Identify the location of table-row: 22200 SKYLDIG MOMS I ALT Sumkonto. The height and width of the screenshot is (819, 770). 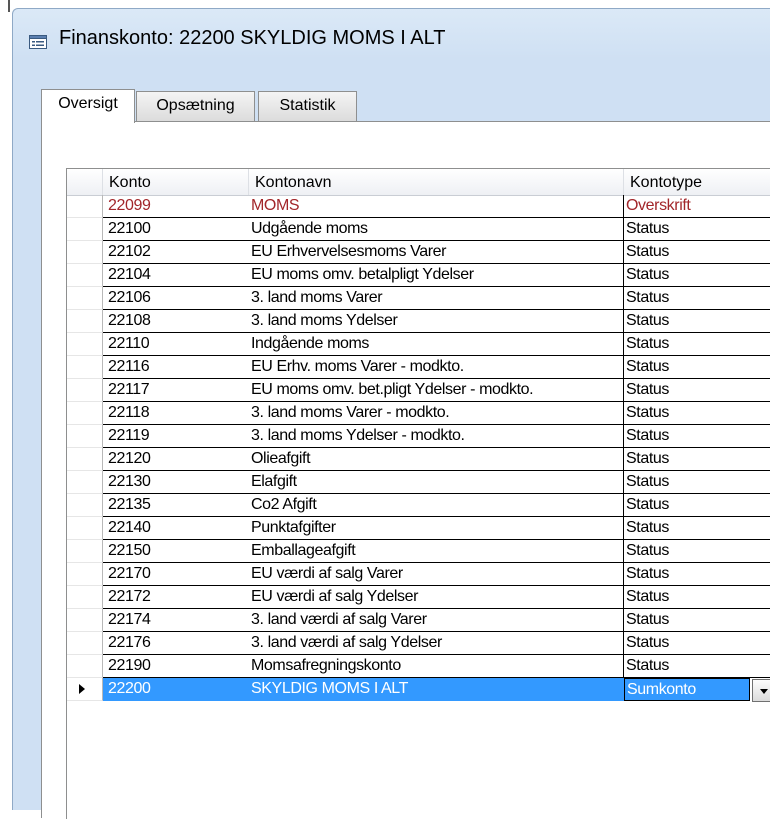
(418, 690).